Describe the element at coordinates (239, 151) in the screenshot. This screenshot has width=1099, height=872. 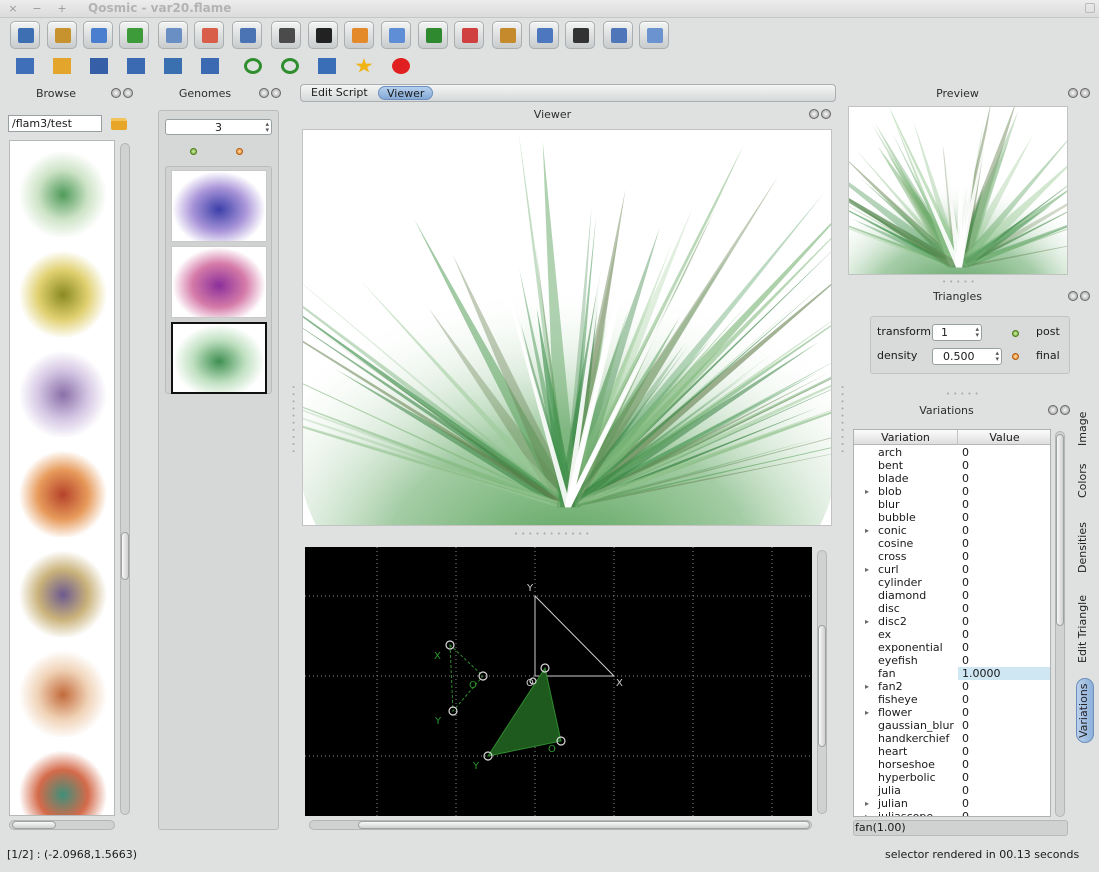
I see `genome-remove-icon` at that location.